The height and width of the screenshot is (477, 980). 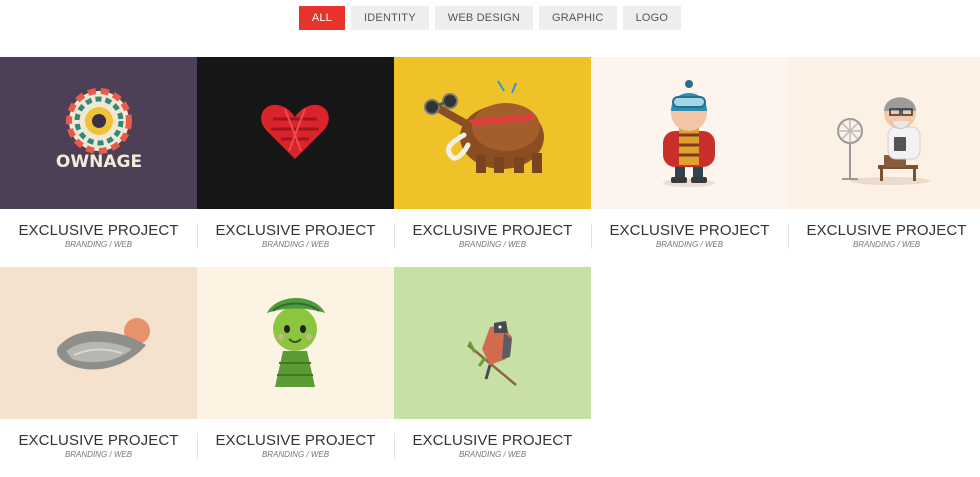 I want to click on green-leaf-creature-illustration, so click(x=296, y=342).